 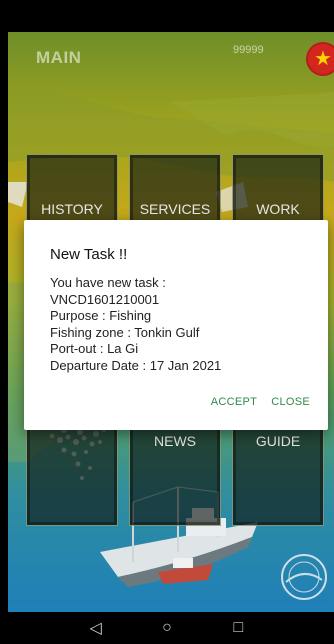 What do you see at coordinates (167, 16) in the screenshot?
I see `status-bar` at bounding box center [167, 16].